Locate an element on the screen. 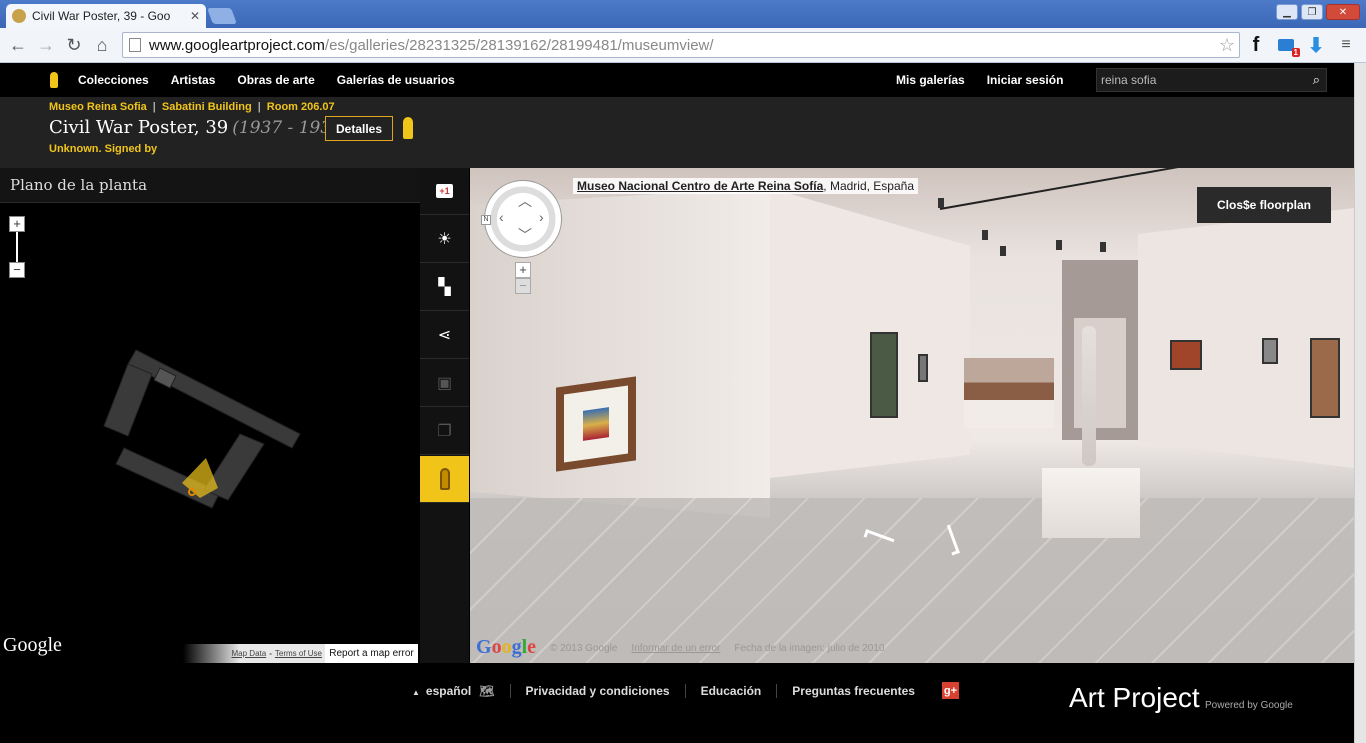 This screenshot has height=743, width=1366. breadcrumb-building: Sabatini Building is located at coordinates (207, 107).